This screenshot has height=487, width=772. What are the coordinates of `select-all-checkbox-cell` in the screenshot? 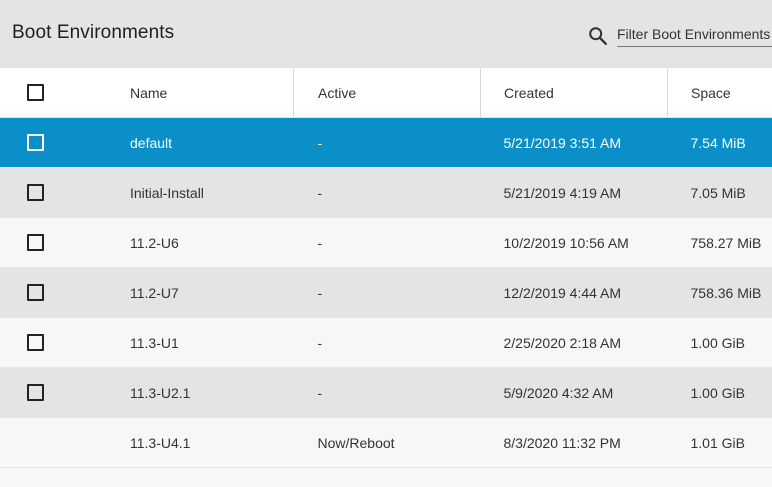 It's located at (47, 93).